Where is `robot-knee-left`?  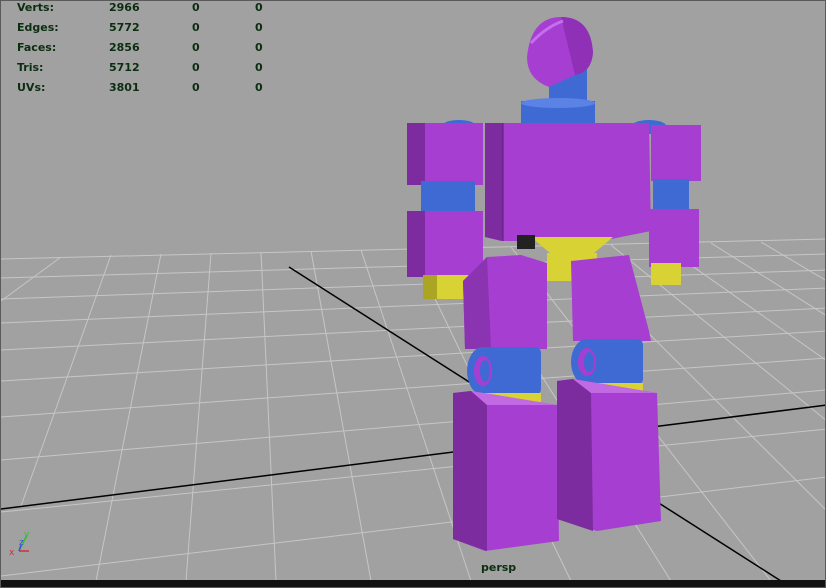
robot-knee-left is located at coordinates (504, 371).